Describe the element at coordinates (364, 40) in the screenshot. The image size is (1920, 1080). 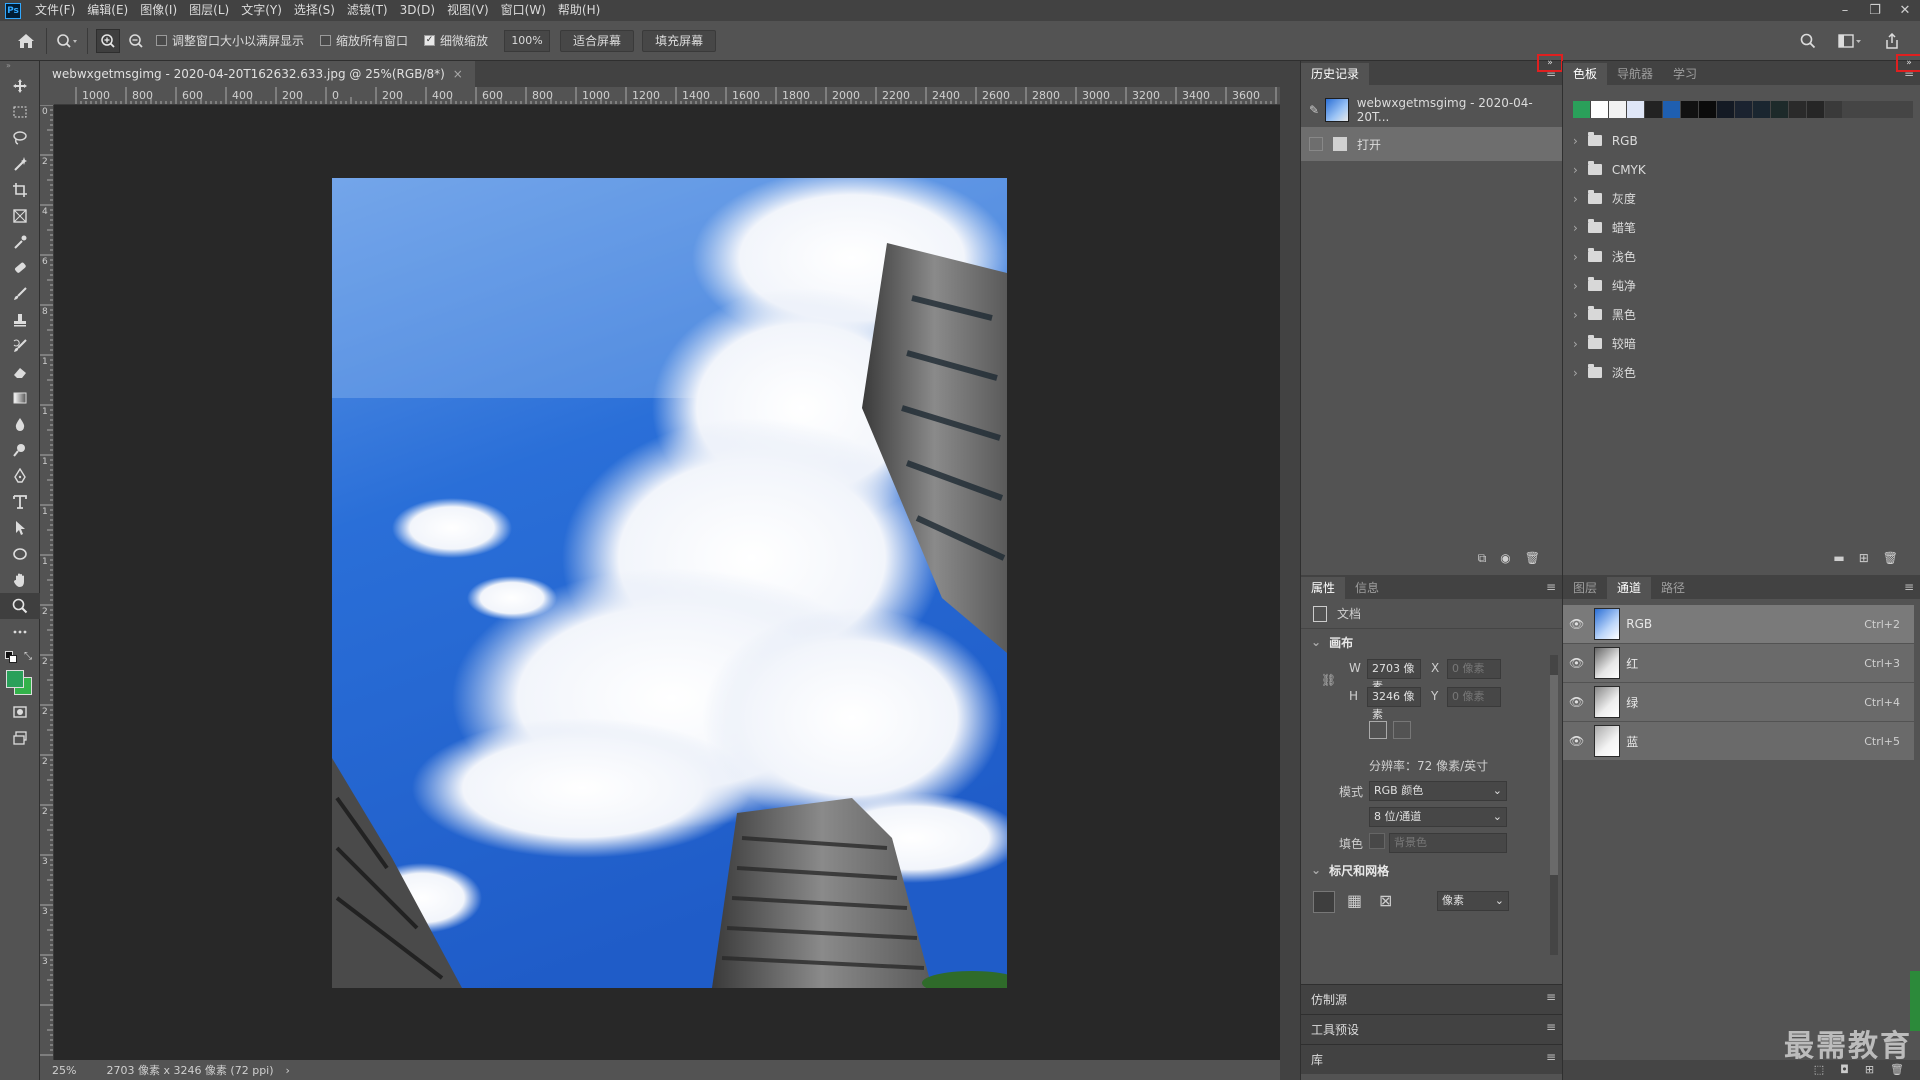
I see `zoom-all-windows-checkbox: 缩放所有窗口` at that location.